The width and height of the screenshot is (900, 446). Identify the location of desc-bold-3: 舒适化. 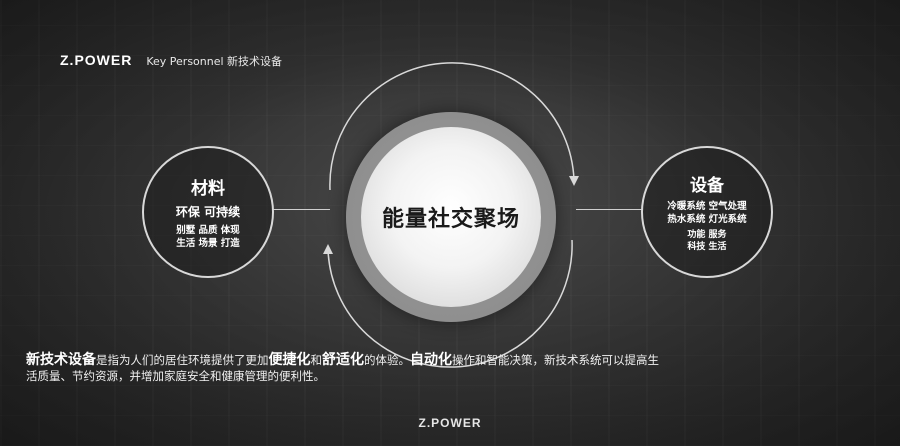
(343, 360).